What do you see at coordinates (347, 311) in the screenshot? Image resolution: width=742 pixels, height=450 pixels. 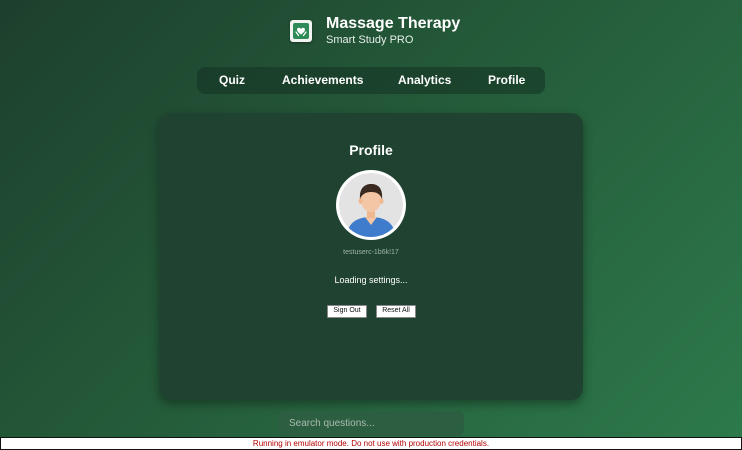 I see `sign-out-button: Sign Out` at bounding box center [347, 311].